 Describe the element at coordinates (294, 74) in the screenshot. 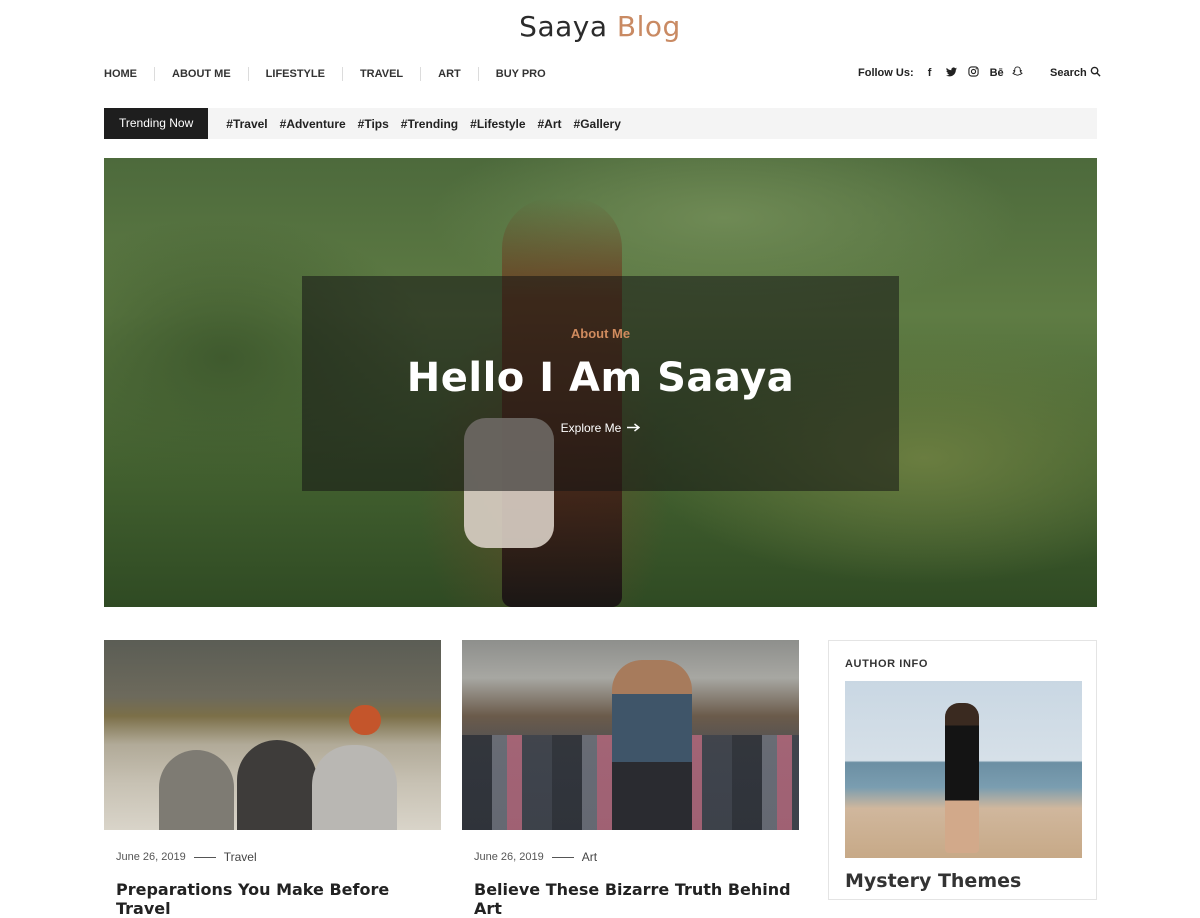

I see `nav-item-lifestyle: LIFESTYLE` at that location.